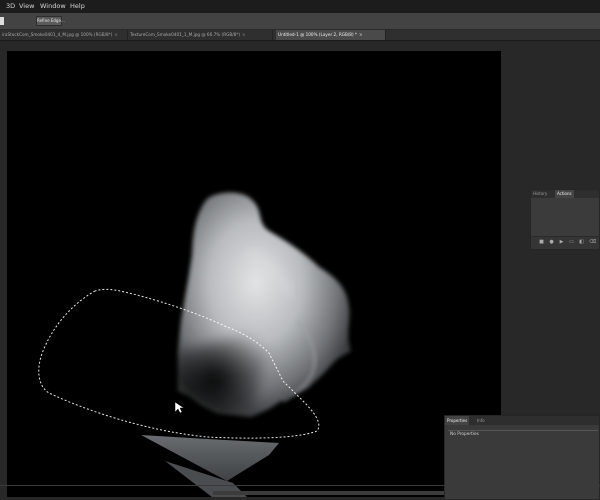  Describe the element at coordinates (10, 6) in the screenshot. I see `menu-3d: 3D` at that location.